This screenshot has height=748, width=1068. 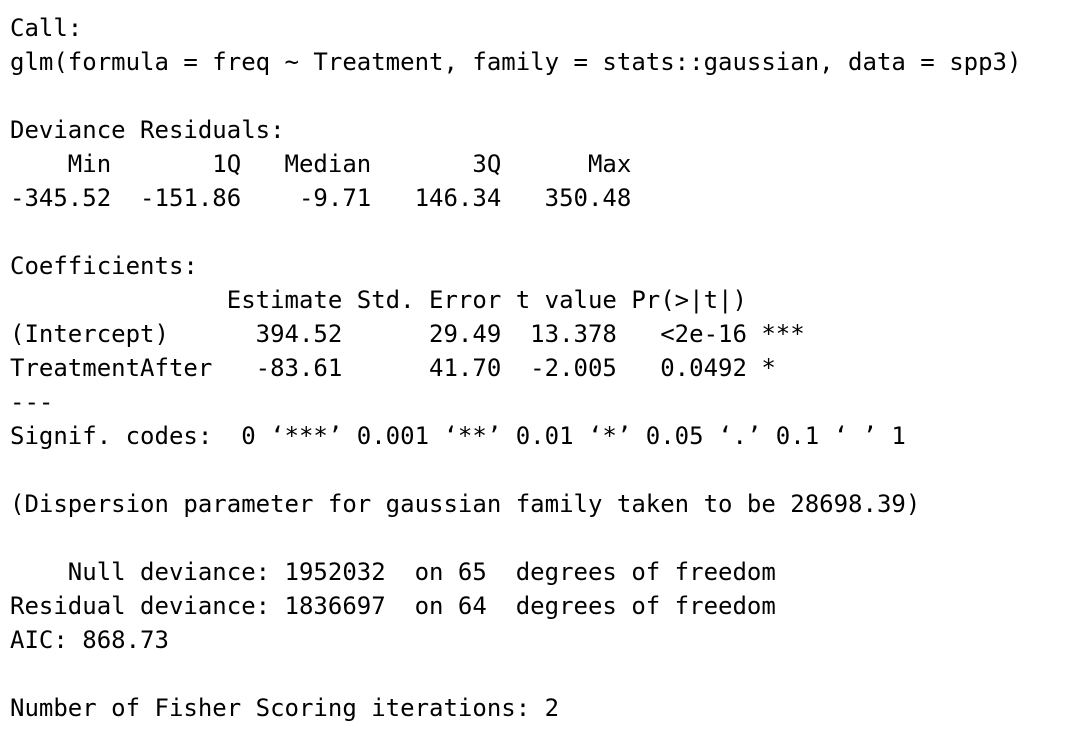 What do you see at coordinates (104, 266) in the screenshot?
I see `coefficients-heading: Coefficients:` at bounding box center [104, 266].